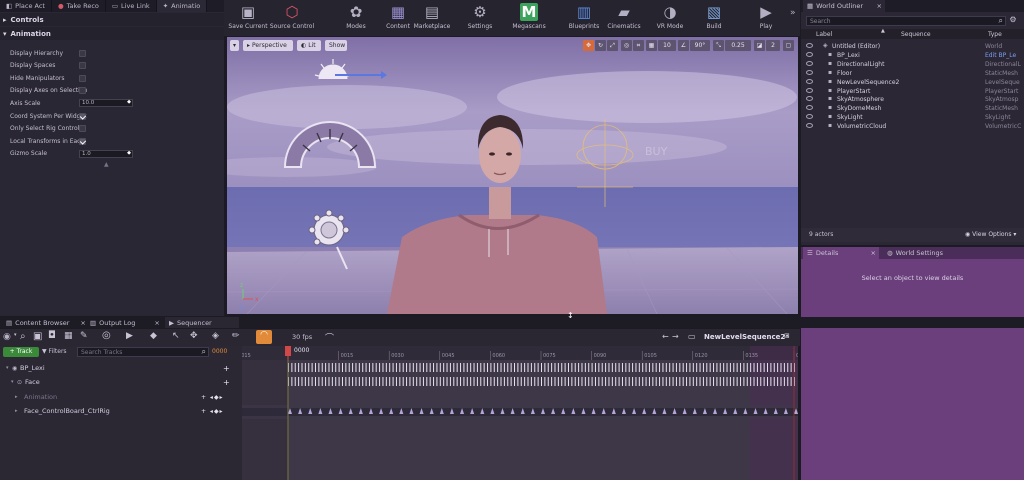 Image resolution: width=1024 pixels, height=480 pixels. What do you see at coordinates (924, 253) in the screenshot?
I see `tab-world-settings: ◍ World Settings` at bounding box center [924, 253].